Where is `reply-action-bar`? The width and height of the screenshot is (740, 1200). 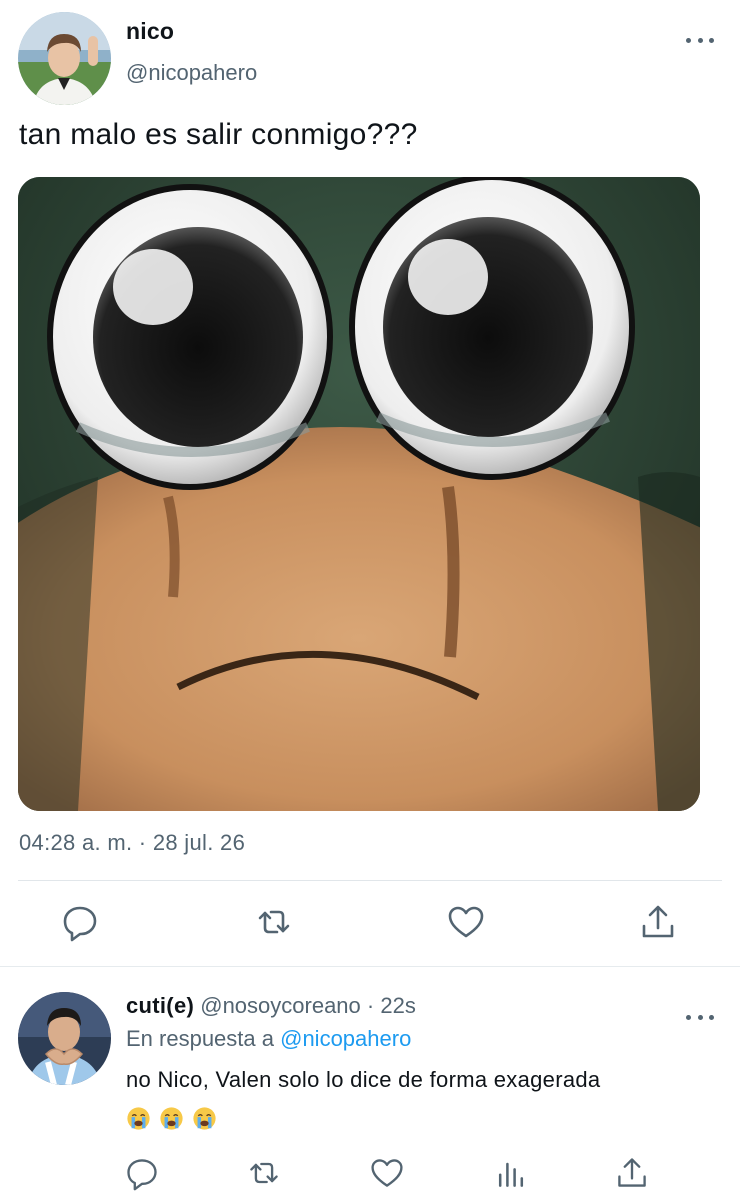
reply-action-bar is located at coordinates (370, 1177).